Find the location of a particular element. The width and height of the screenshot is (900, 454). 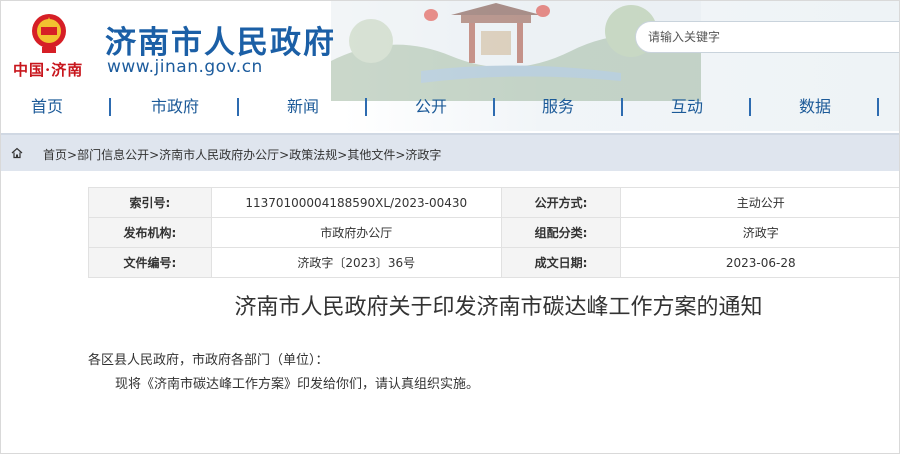

breadcrumb: 首页>部门信息公开>济南市人民政府办公厅>政策法规>其他文件>济政字 is located at coordinates (450, 152).